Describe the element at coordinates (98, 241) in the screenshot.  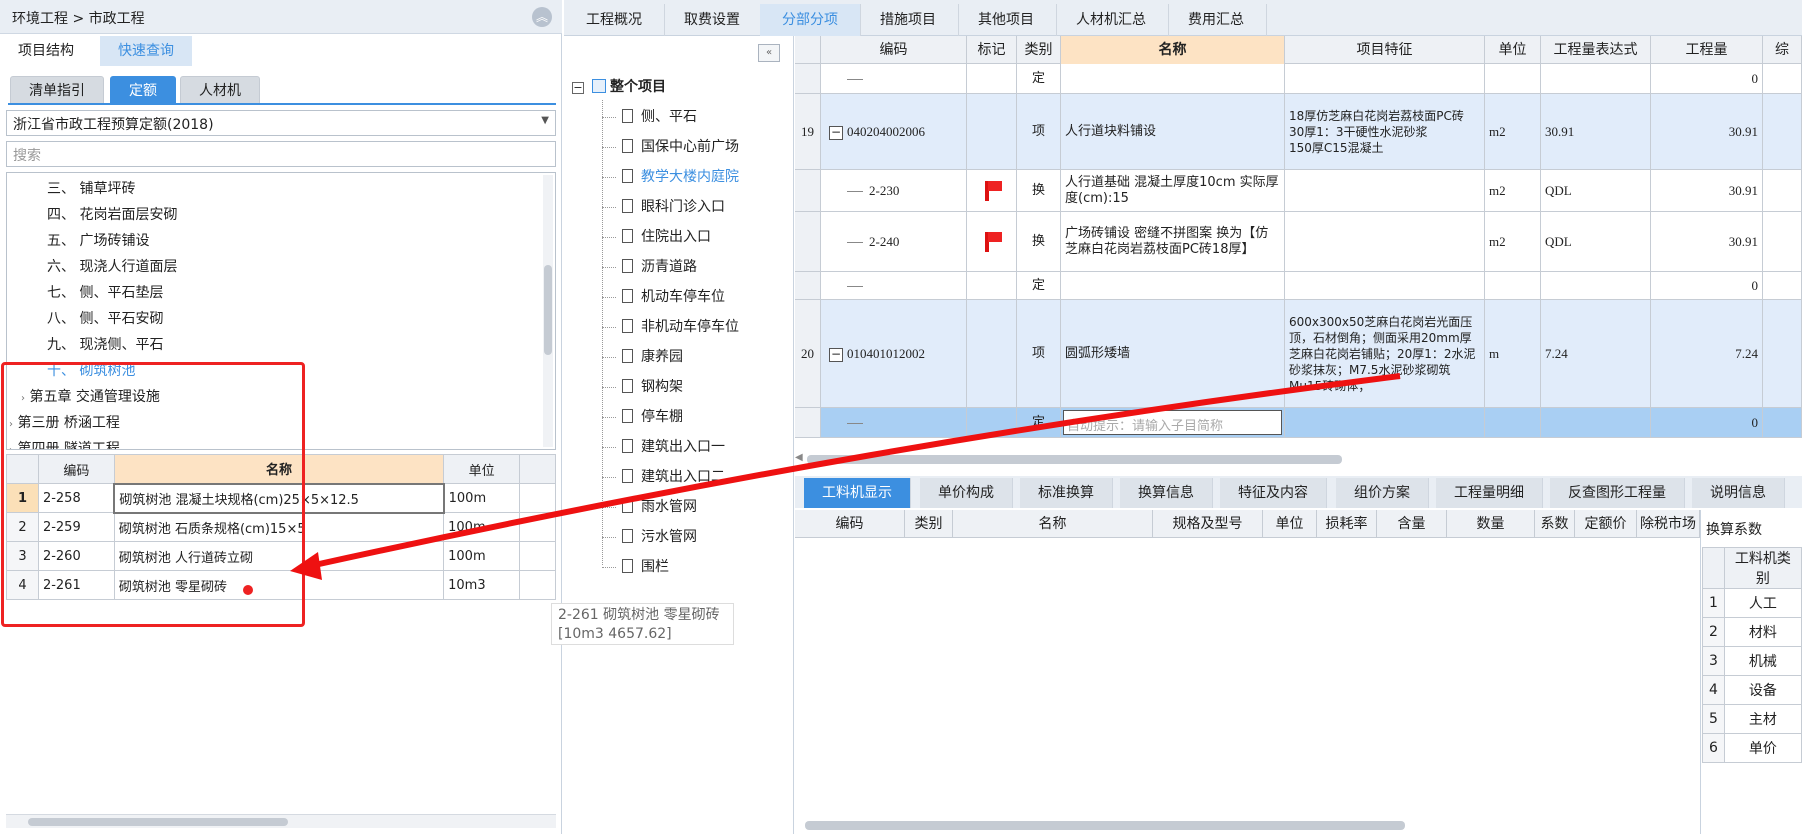
I see `tree-item: 五、 广场砖铺设` at that location.